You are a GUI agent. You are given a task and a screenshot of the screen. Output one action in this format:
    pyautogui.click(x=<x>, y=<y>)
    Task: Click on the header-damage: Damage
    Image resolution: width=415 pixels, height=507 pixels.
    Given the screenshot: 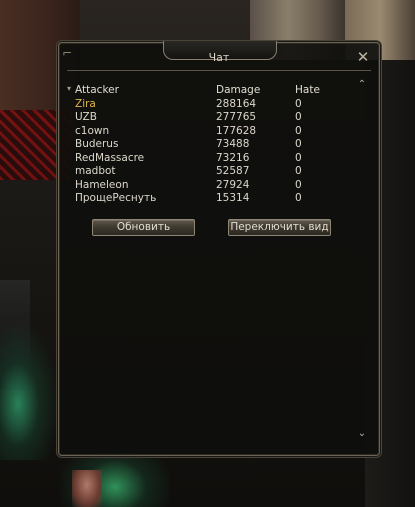 What is the action you would take?
    pyautogui.click(x=238, y=90)
    